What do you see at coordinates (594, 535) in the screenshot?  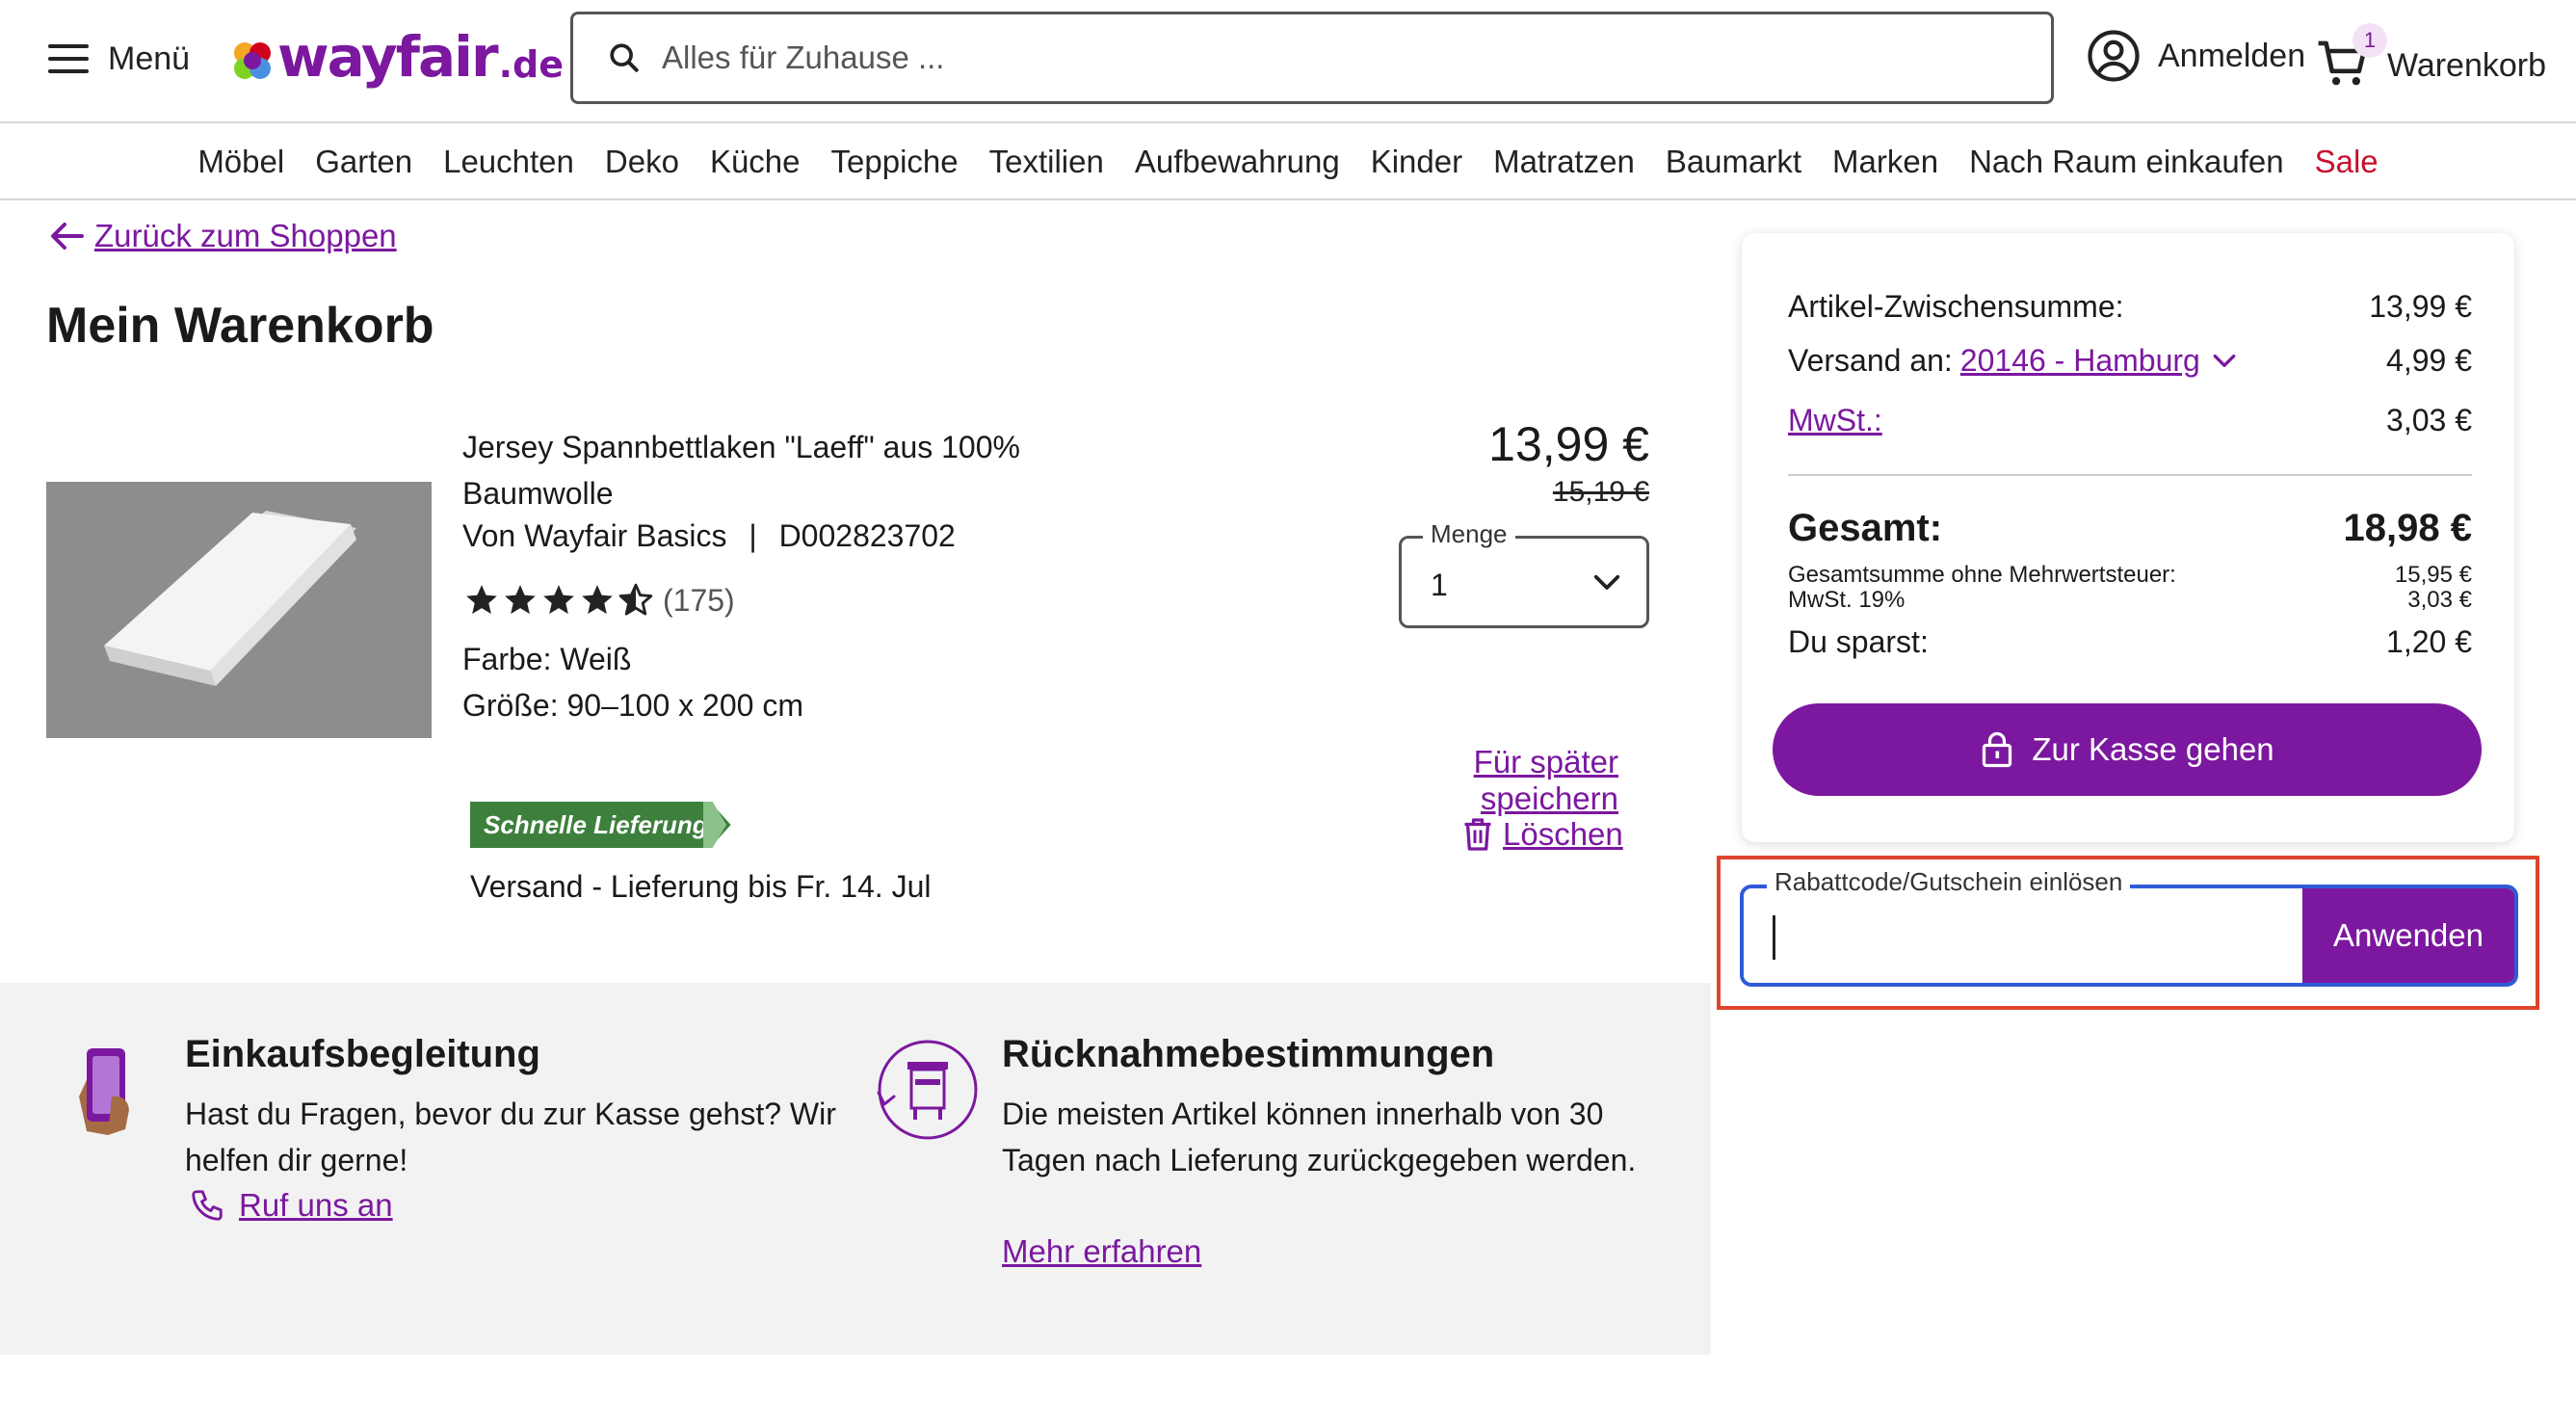 I see `product-vendor: Von Wayfair Basics` at bounding box center [594, 535].